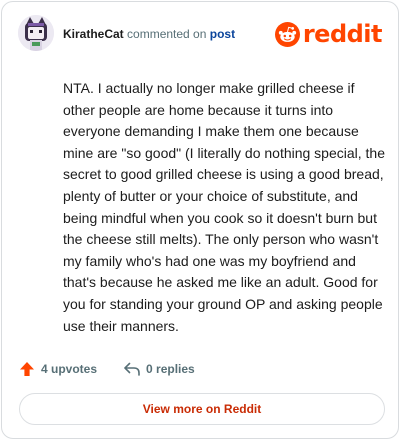 The width and height of the screenshot is (400, 440). I want to click on reply-count: 0 replies, so click(159, 369).